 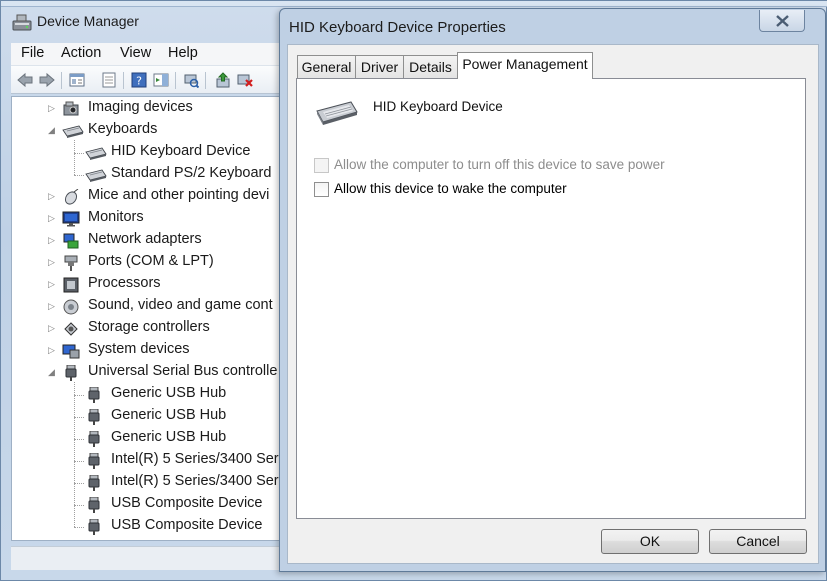 What do you see at coordinates (135, 53) in the screenshot?
I see `menu-view: View` at bounding box center [135, 53].